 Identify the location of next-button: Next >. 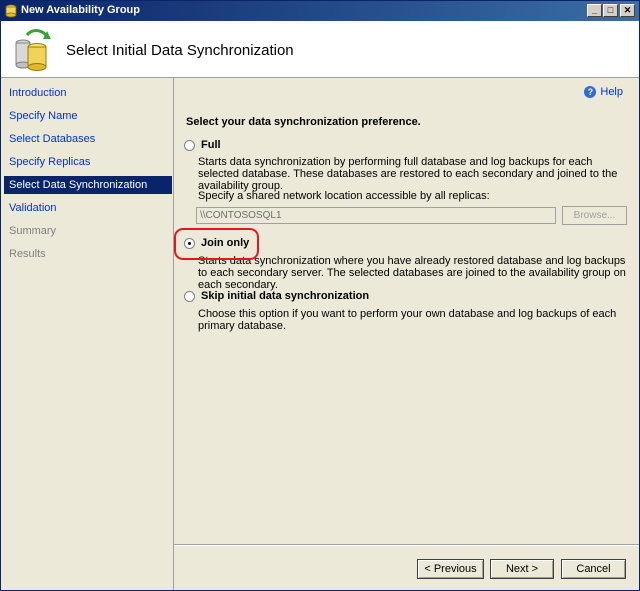
(522, 569).